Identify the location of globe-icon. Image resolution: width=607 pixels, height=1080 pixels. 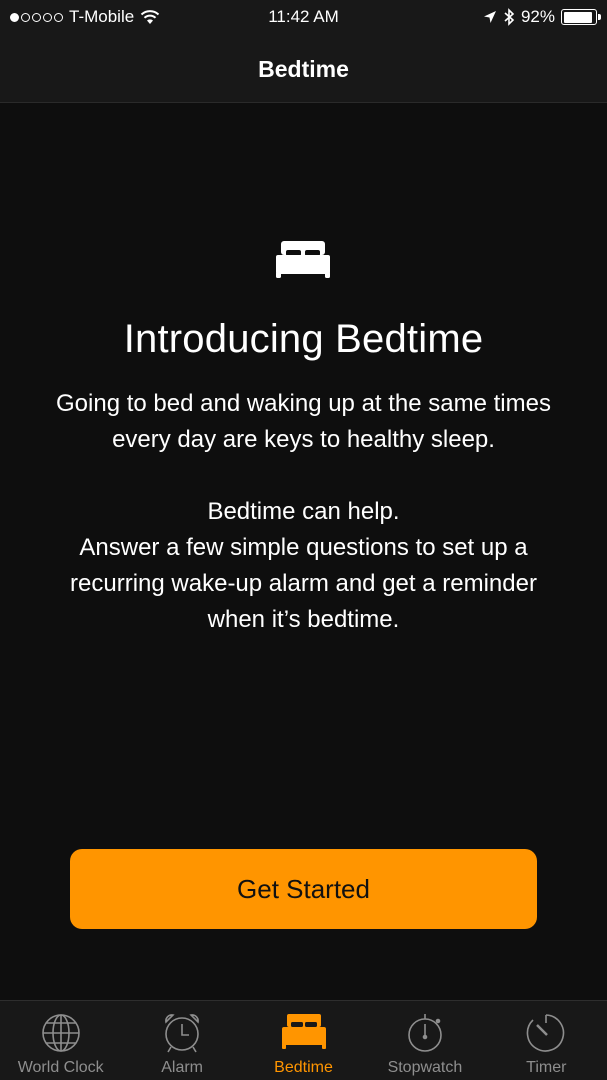
(60, 1033).